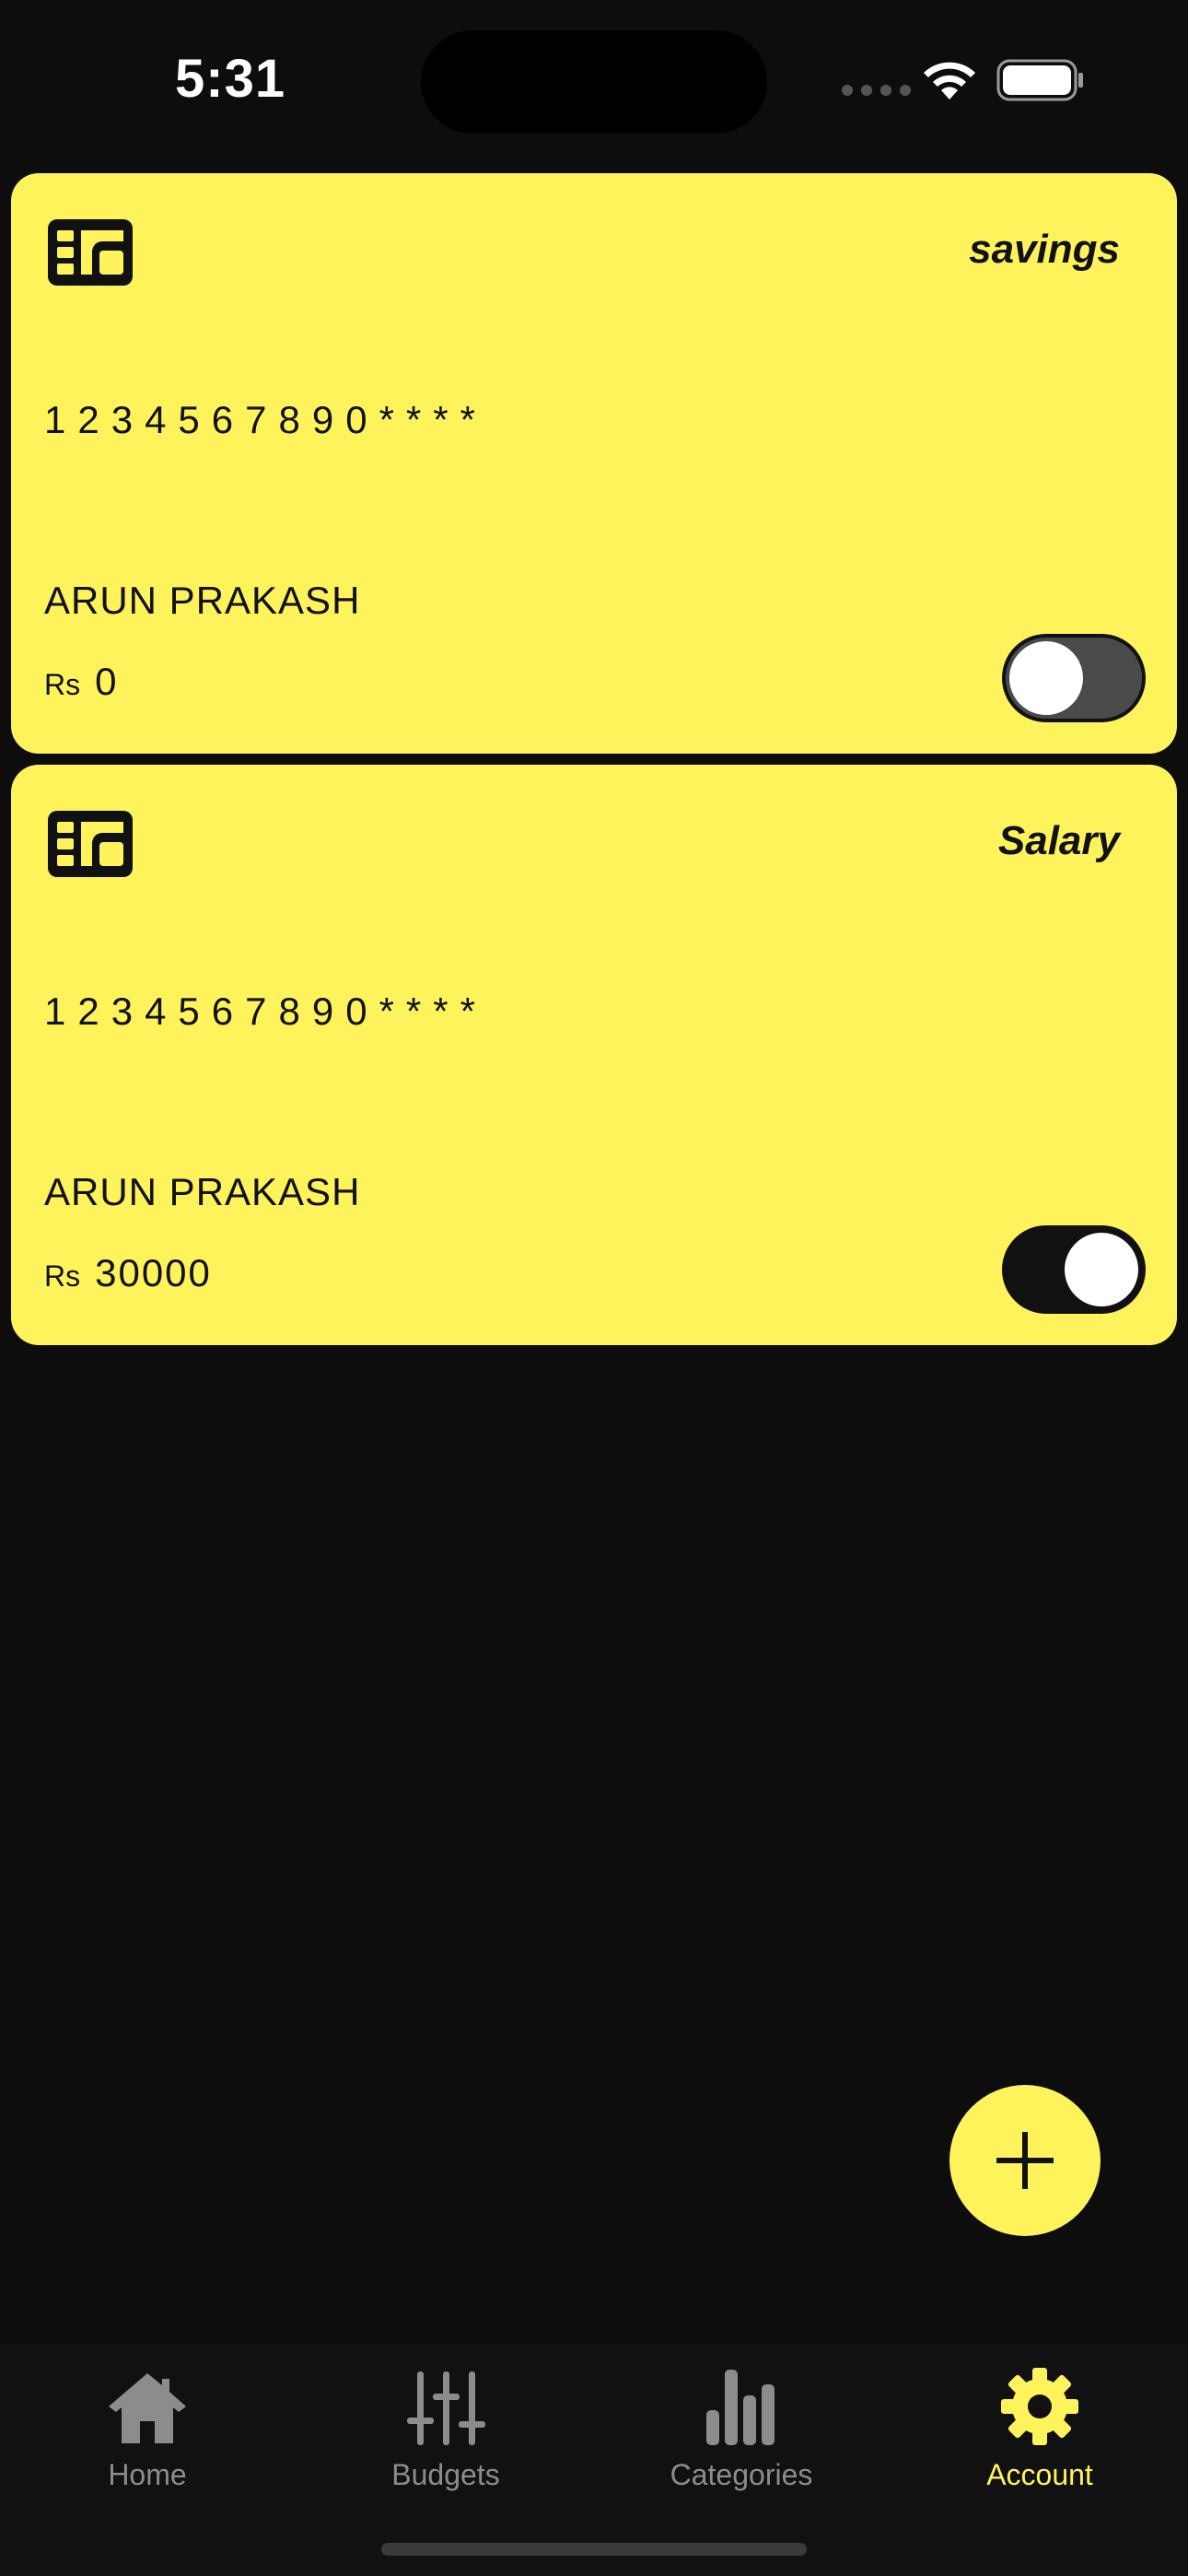  What do you see at coordinates (1044, 249) in the screenshot?
I see `card-type-label: savings` at bounding box center [1044, 249].